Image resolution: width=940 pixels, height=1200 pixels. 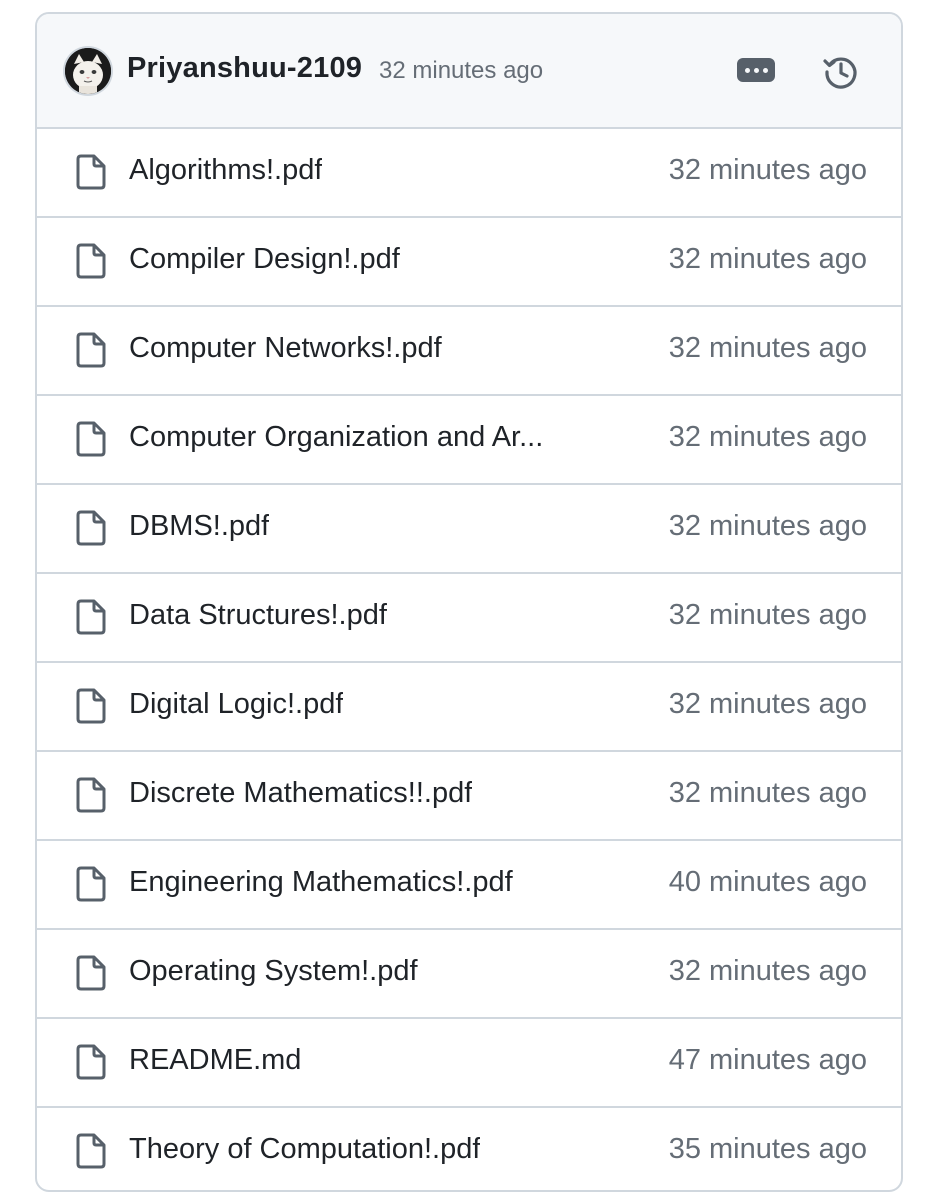 I want to click on cat-avatar-icon, so click(x=88, y=71).